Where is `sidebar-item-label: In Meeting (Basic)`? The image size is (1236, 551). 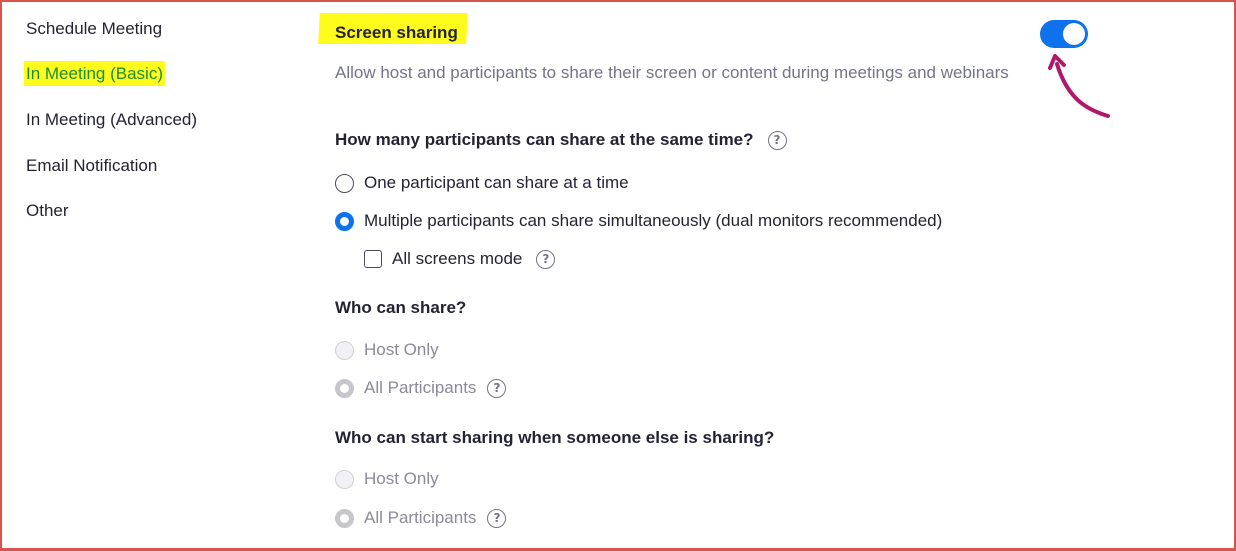 sidebar-item-label: In Meeting (Basic) is located at coordinates (94, 73).